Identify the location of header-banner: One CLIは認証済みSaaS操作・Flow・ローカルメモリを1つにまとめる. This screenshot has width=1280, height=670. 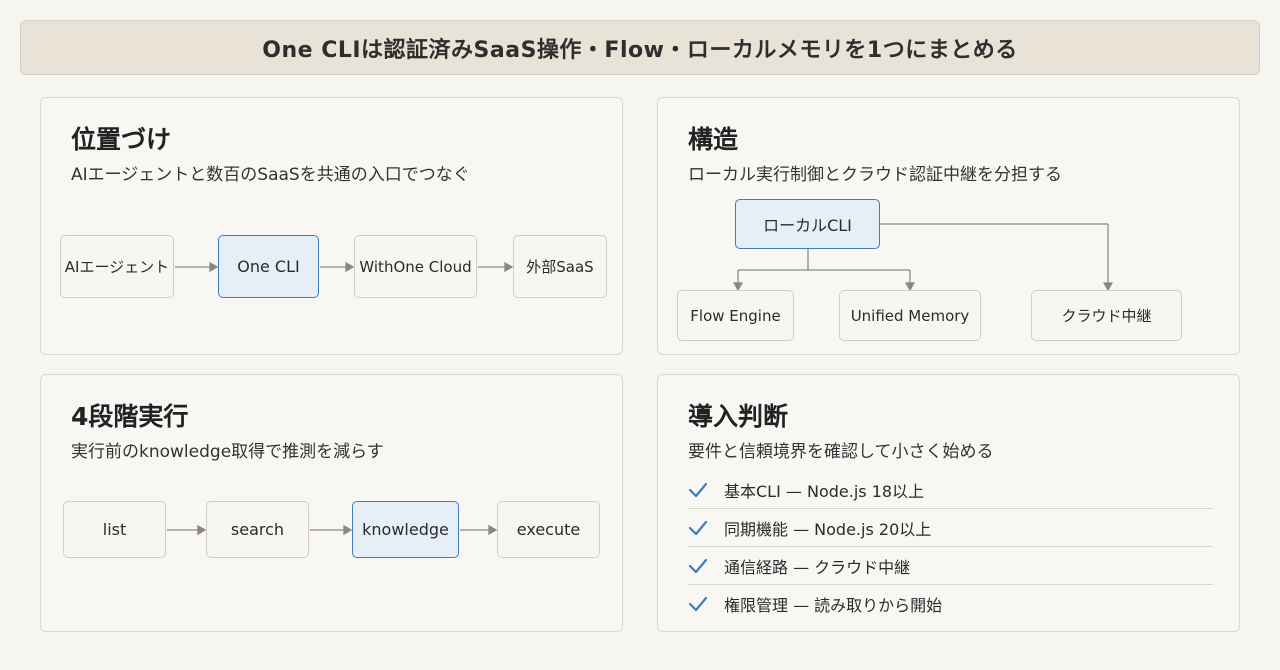
(640, 47).